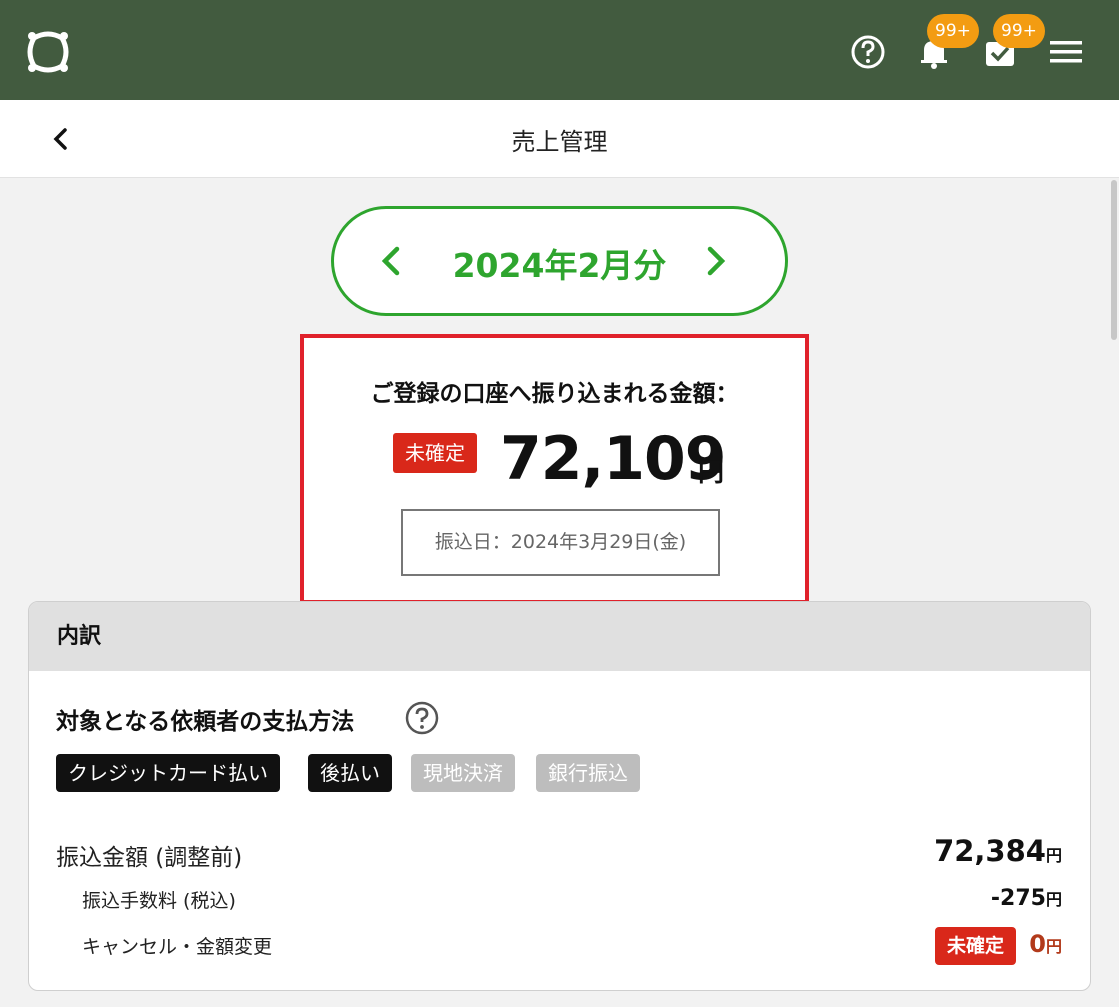  I want to click on cancel-value: 0円, so click(1045, 944).